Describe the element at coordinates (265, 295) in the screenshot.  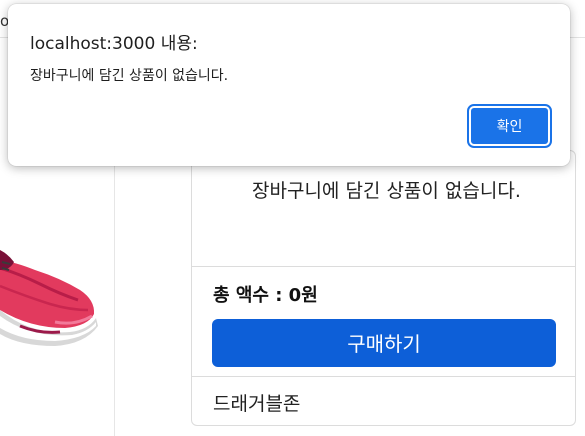
I see `cart-total: 총 액수 : 0원` at that location.